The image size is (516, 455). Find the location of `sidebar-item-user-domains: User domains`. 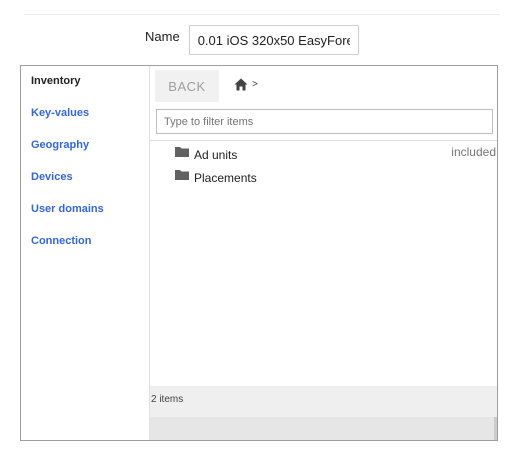

sidebar-item-user-domains: User domains is located at coordinates (85, 217).